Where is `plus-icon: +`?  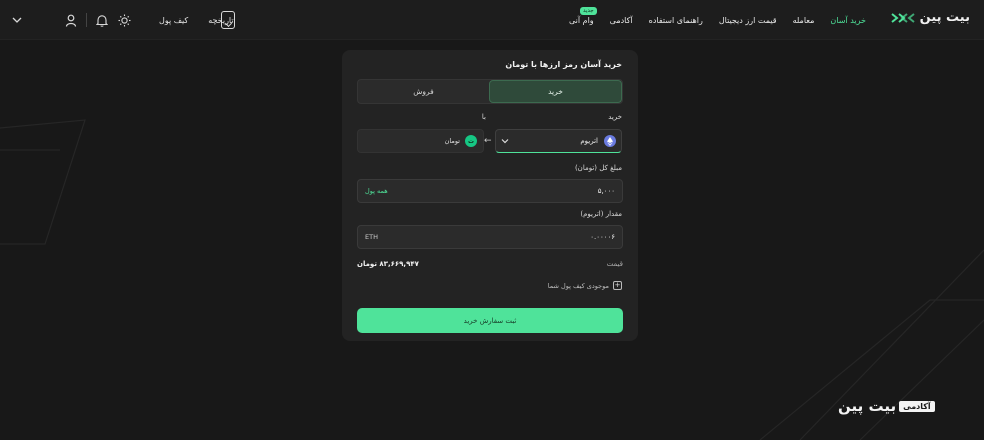 plus-icon: + is located at coordinates (617, 285).